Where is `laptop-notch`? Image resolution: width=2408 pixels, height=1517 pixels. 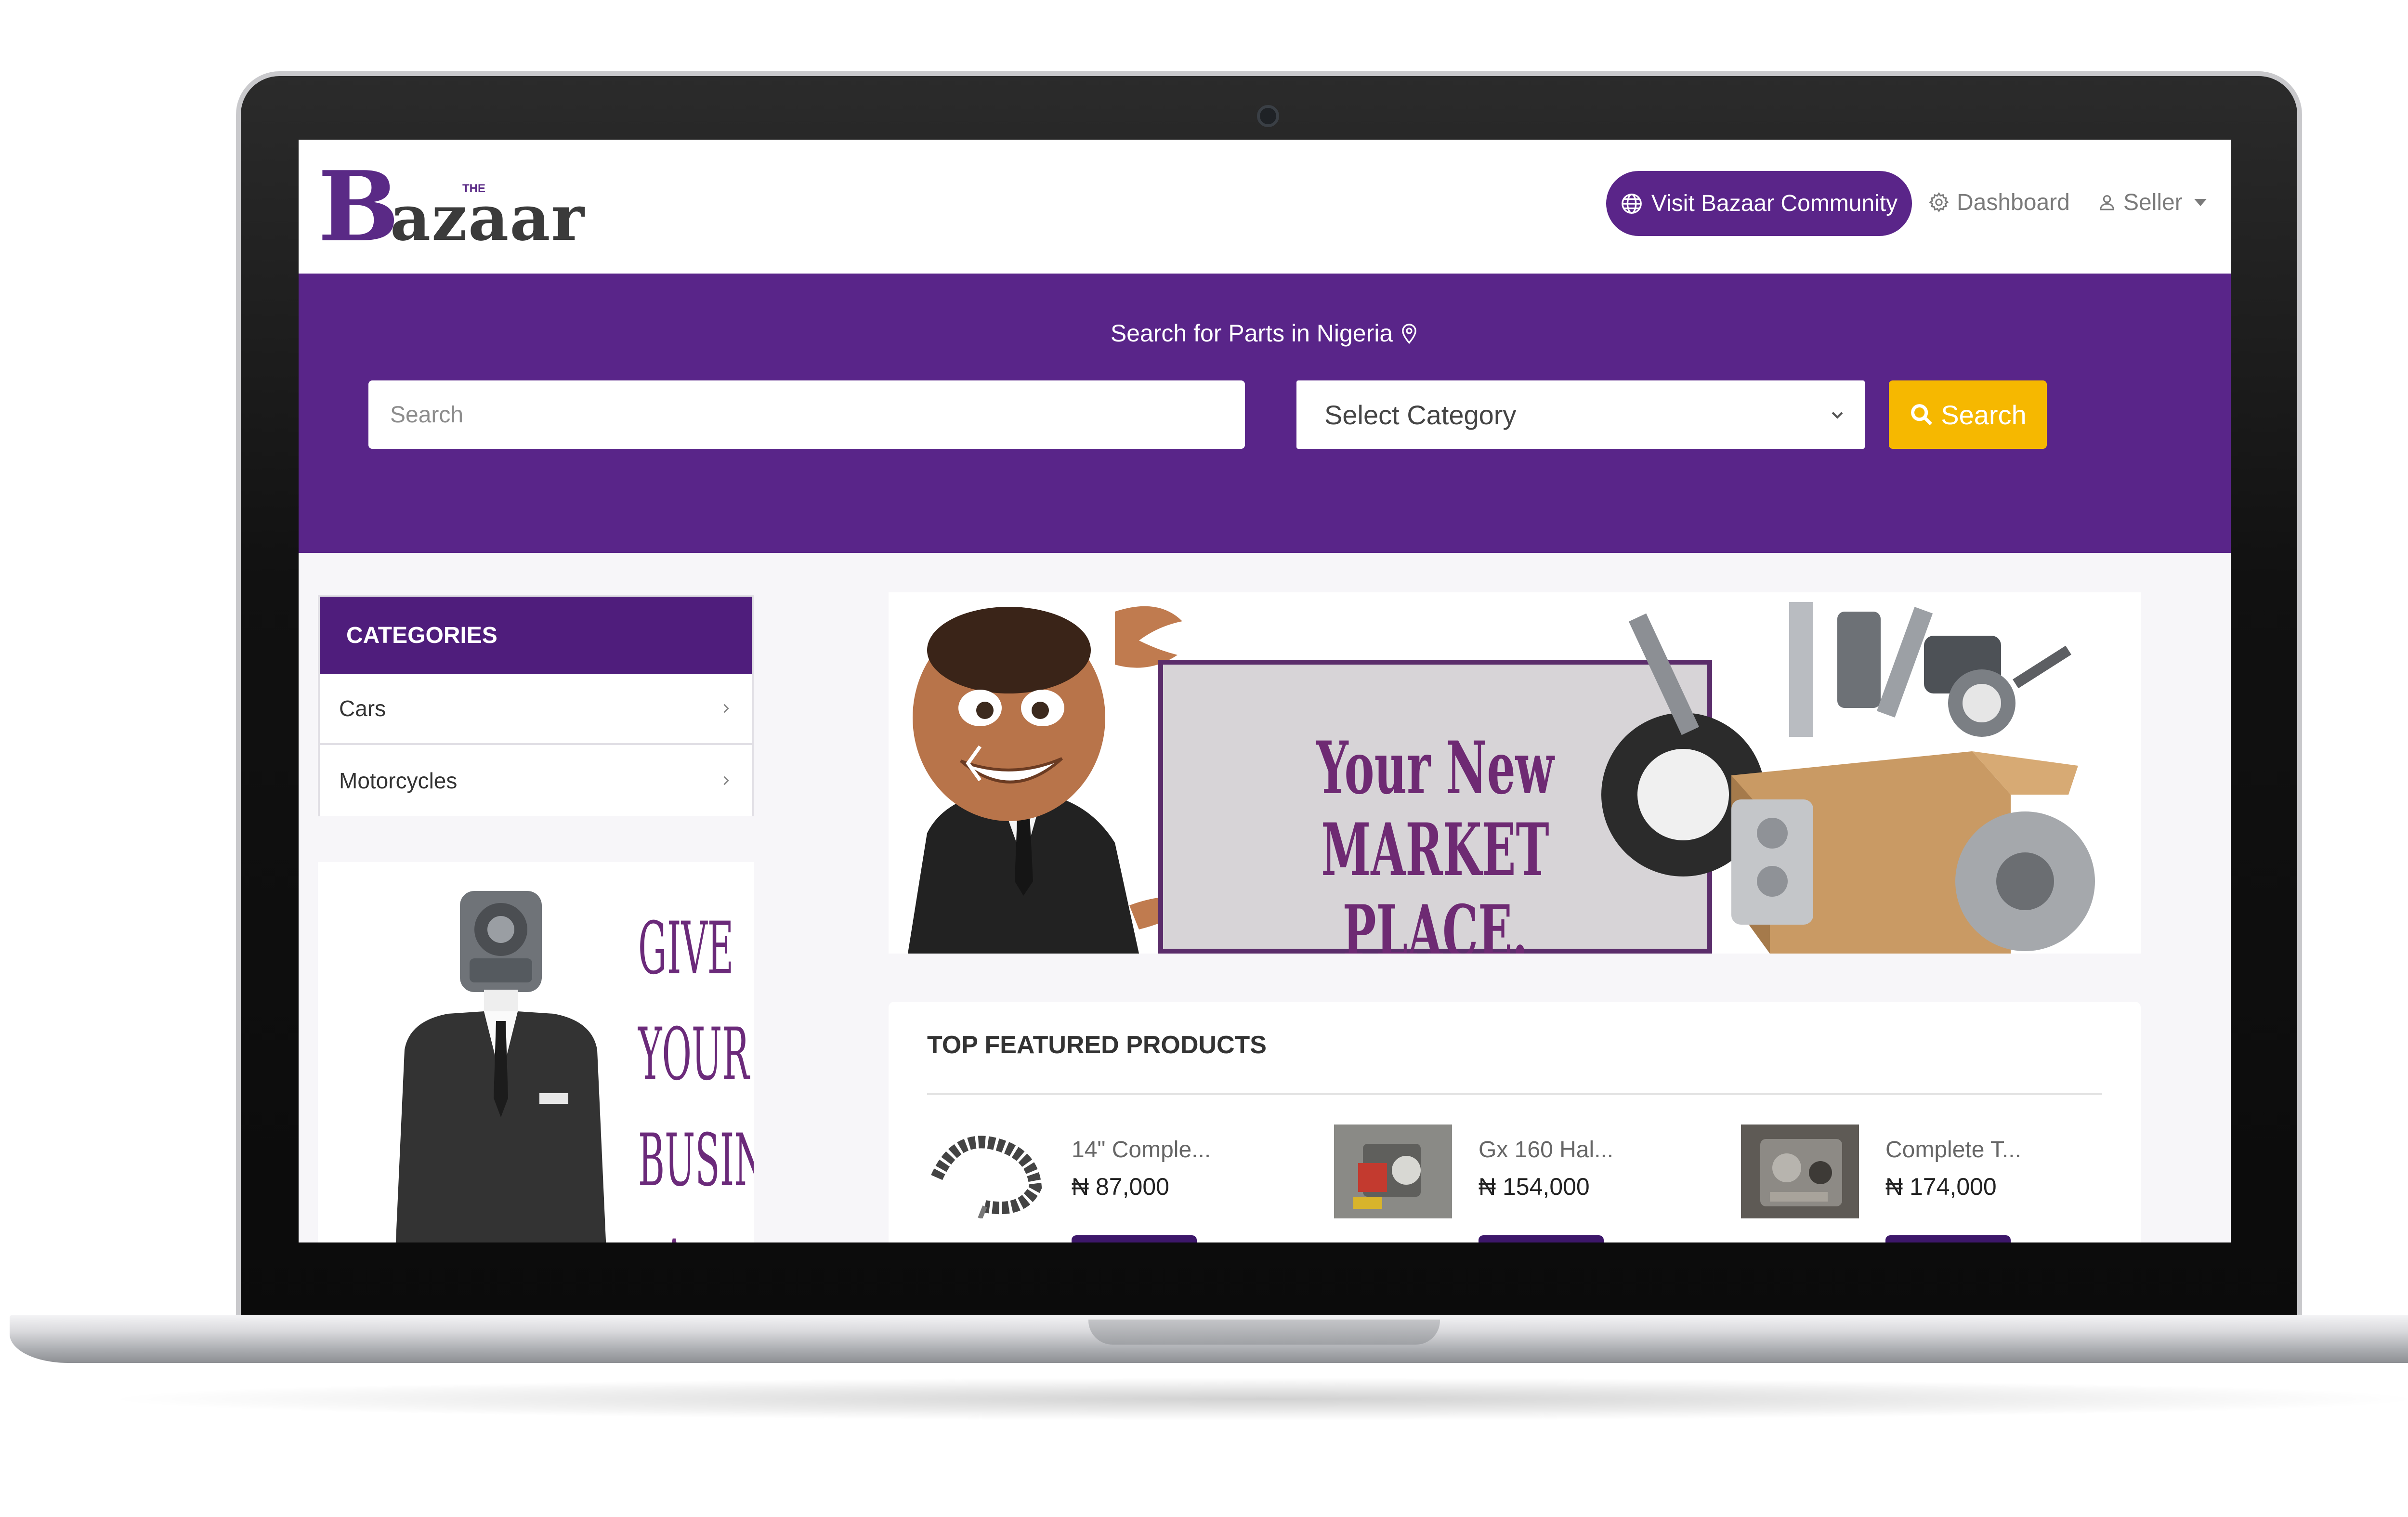
laptop-notch is located at coordinates (1264, 1332).